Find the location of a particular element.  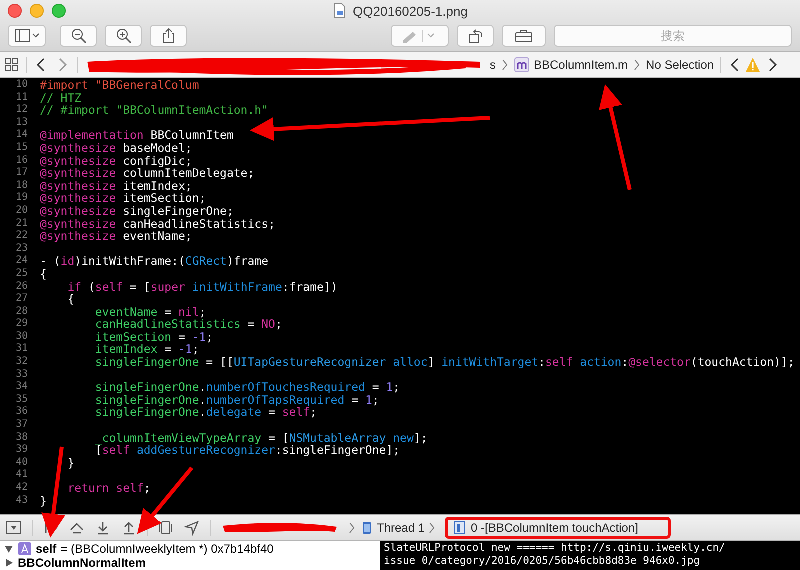

code-line: - (id)initWithFrame:(CGRect)frame is located at coordinates (154, 261).